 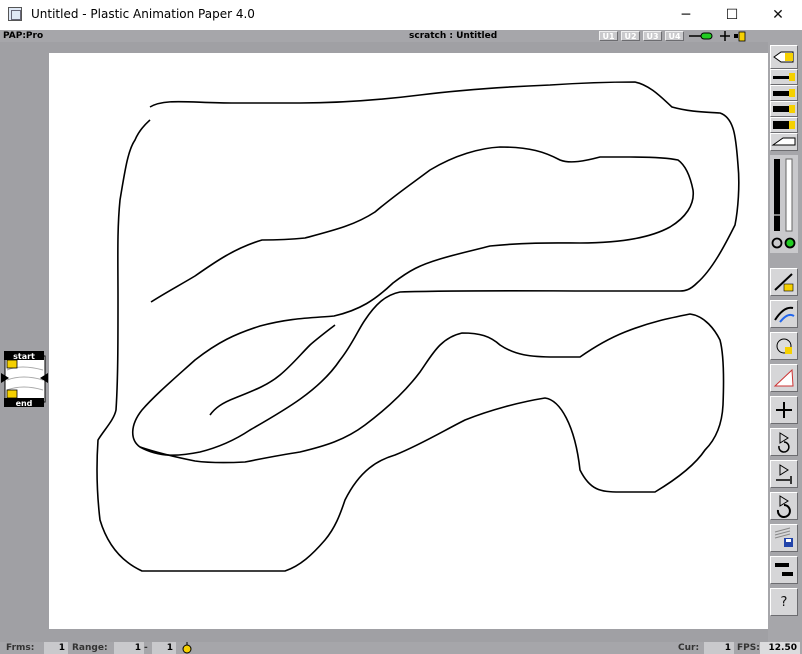 What do you see at coordinates (784, 570) in the screenshot?
I see `flip-icon` at bounding box center [784, 570].